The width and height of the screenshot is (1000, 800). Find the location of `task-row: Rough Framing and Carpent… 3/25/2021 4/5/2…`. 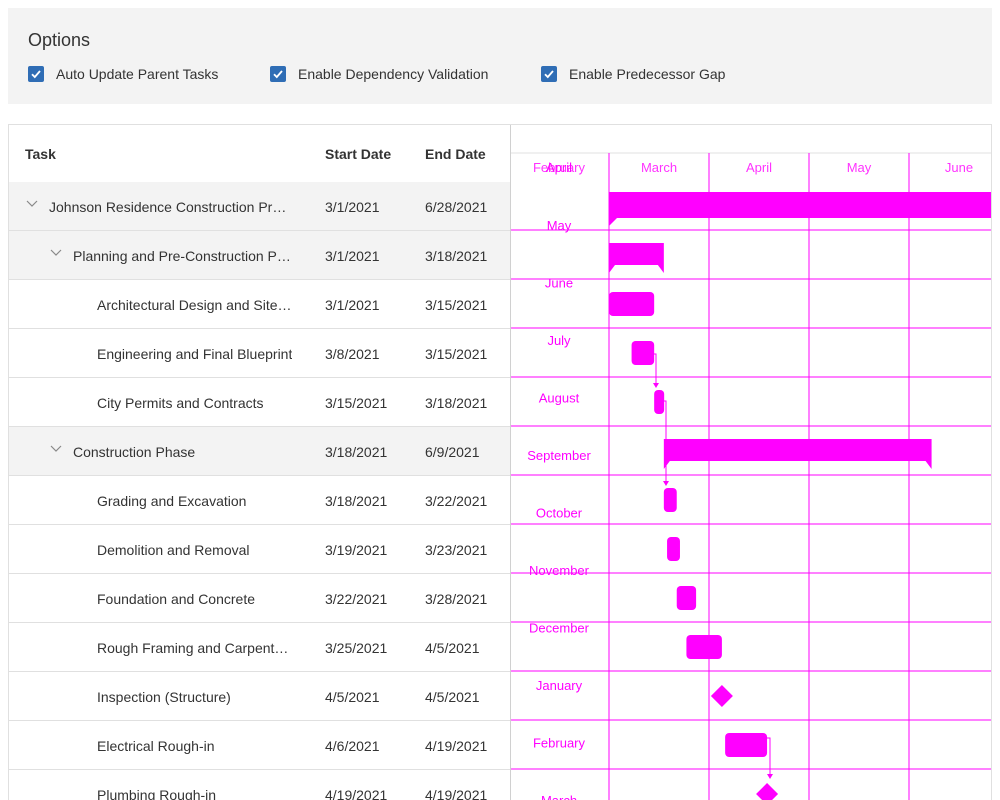

task-row: Rough Framing and Carpent… 3/25/2021 4/5/2… is located at coordinates (260, 647).